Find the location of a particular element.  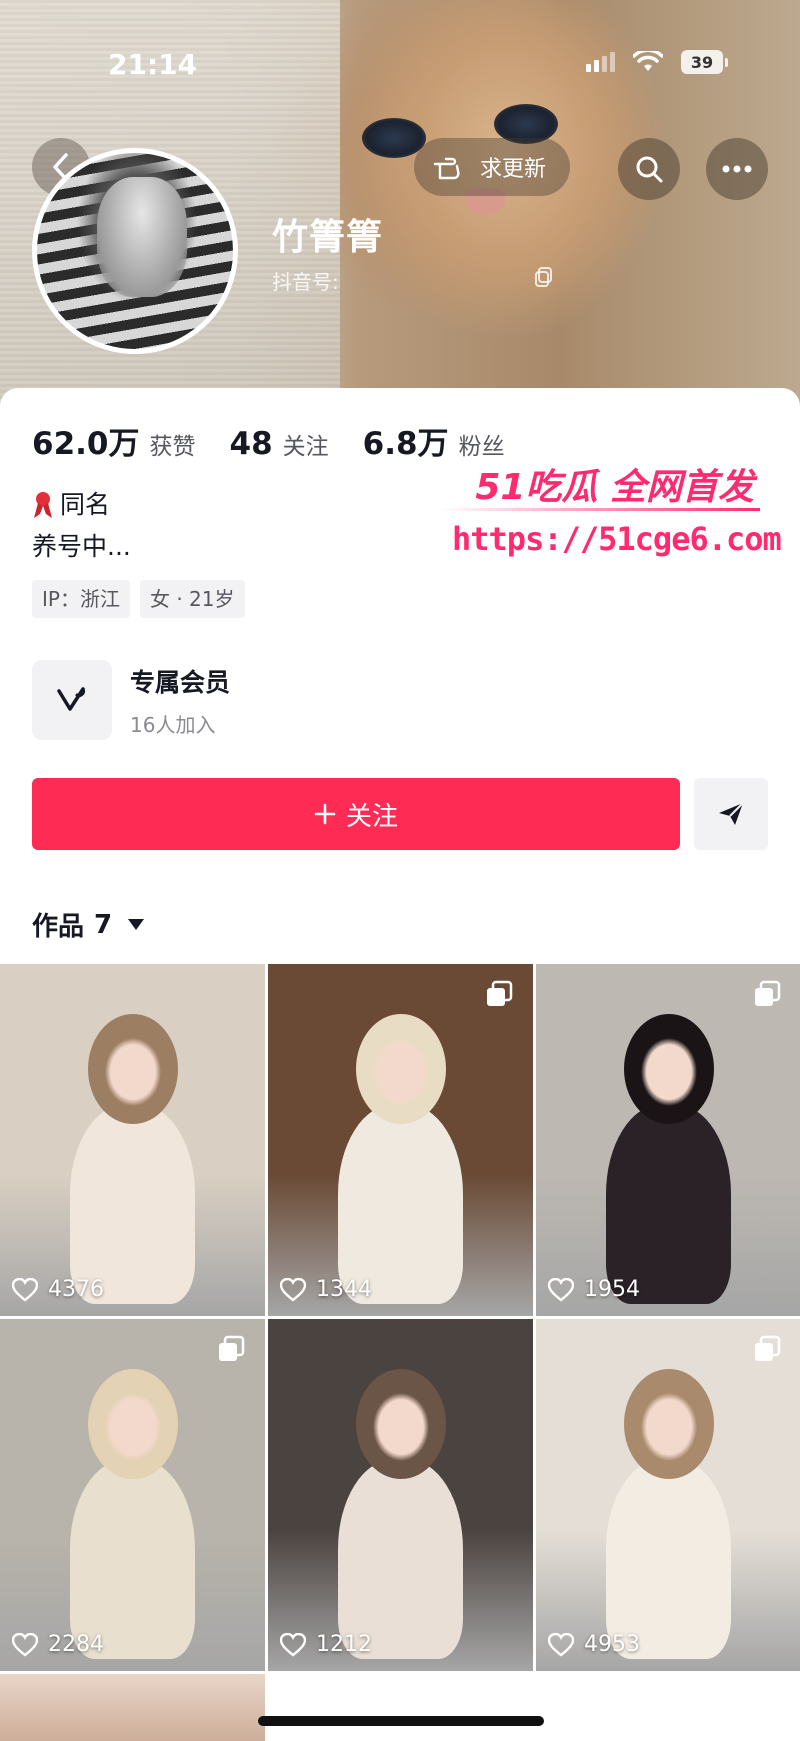

stat-value: 62.0万 is located at coordinates (86, 444).